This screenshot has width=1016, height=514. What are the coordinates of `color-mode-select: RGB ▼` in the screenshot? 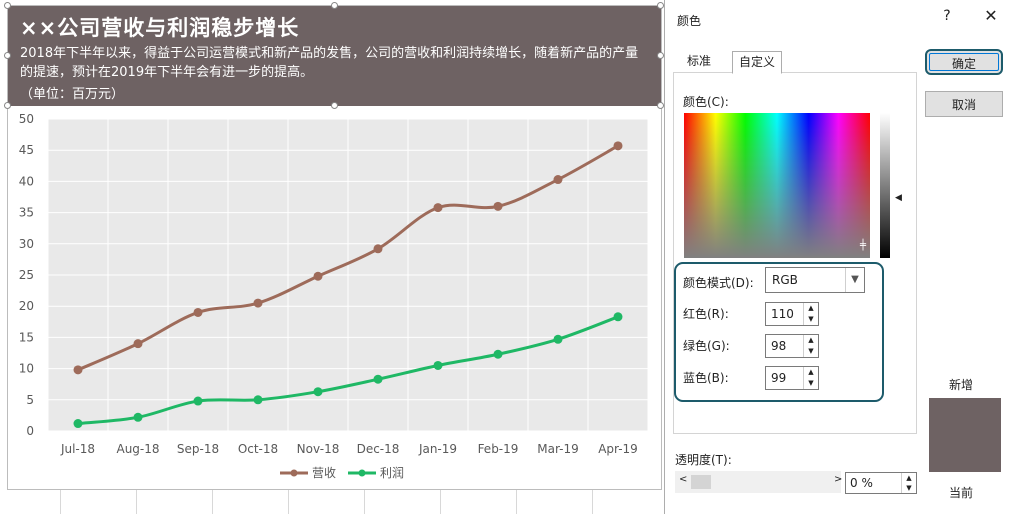 It's located at (815, 280).